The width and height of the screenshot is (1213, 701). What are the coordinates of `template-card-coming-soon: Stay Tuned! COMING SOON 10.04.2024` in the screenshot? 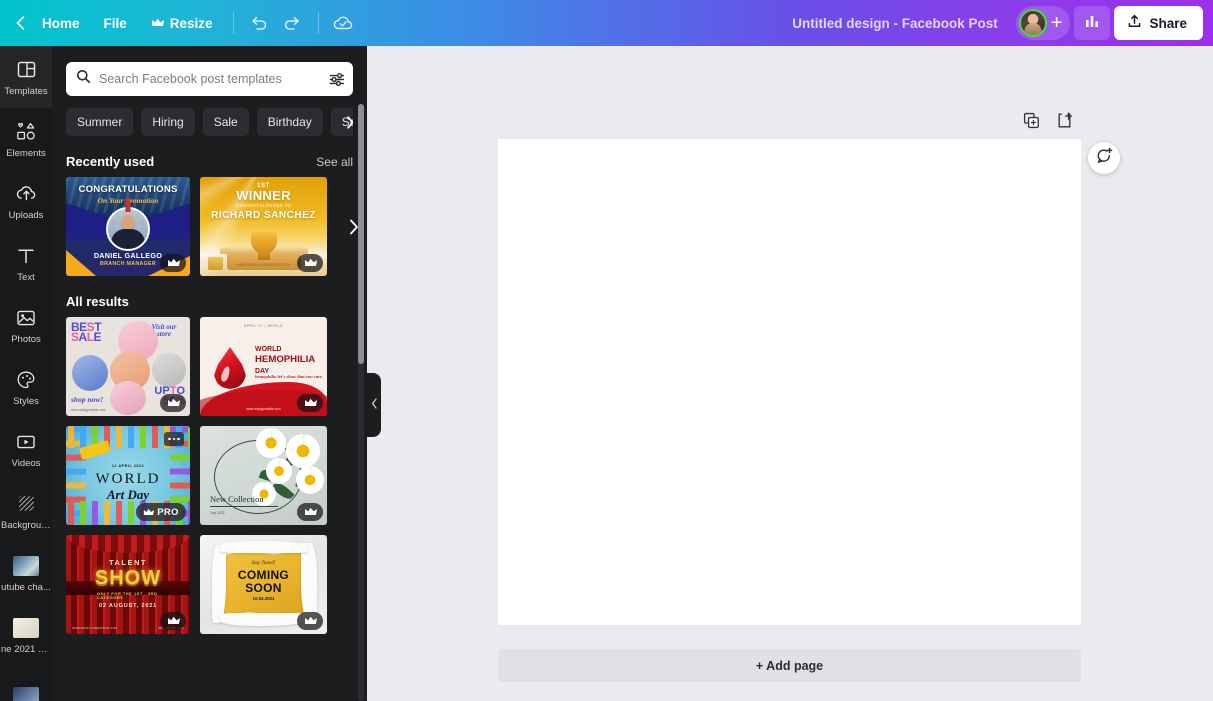 It's located at (263, 584).